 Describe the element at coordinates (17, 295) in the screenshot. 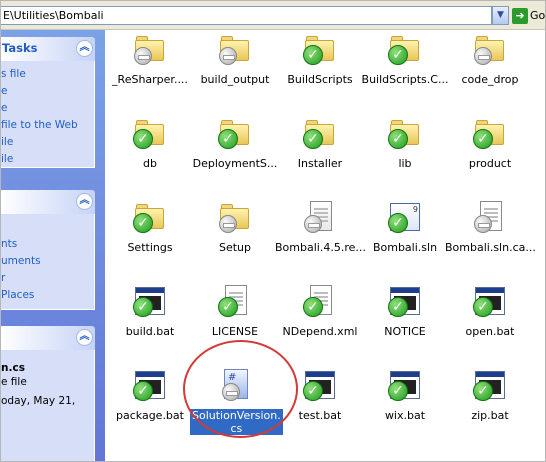

I see `place-link-3: Places` at that location.